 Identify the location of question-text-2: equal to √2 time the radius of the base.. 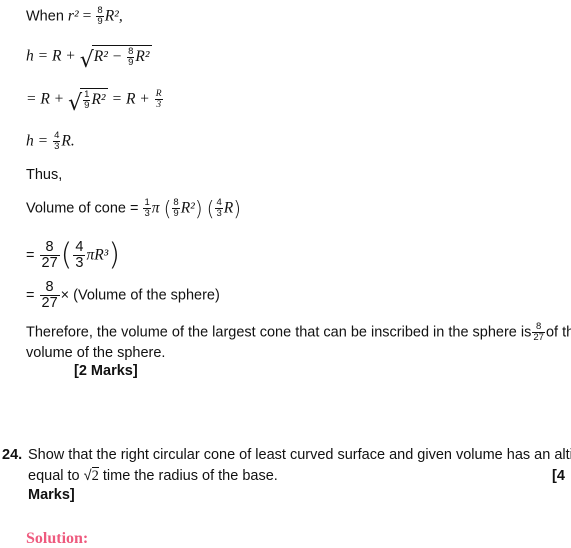
(153, 475).